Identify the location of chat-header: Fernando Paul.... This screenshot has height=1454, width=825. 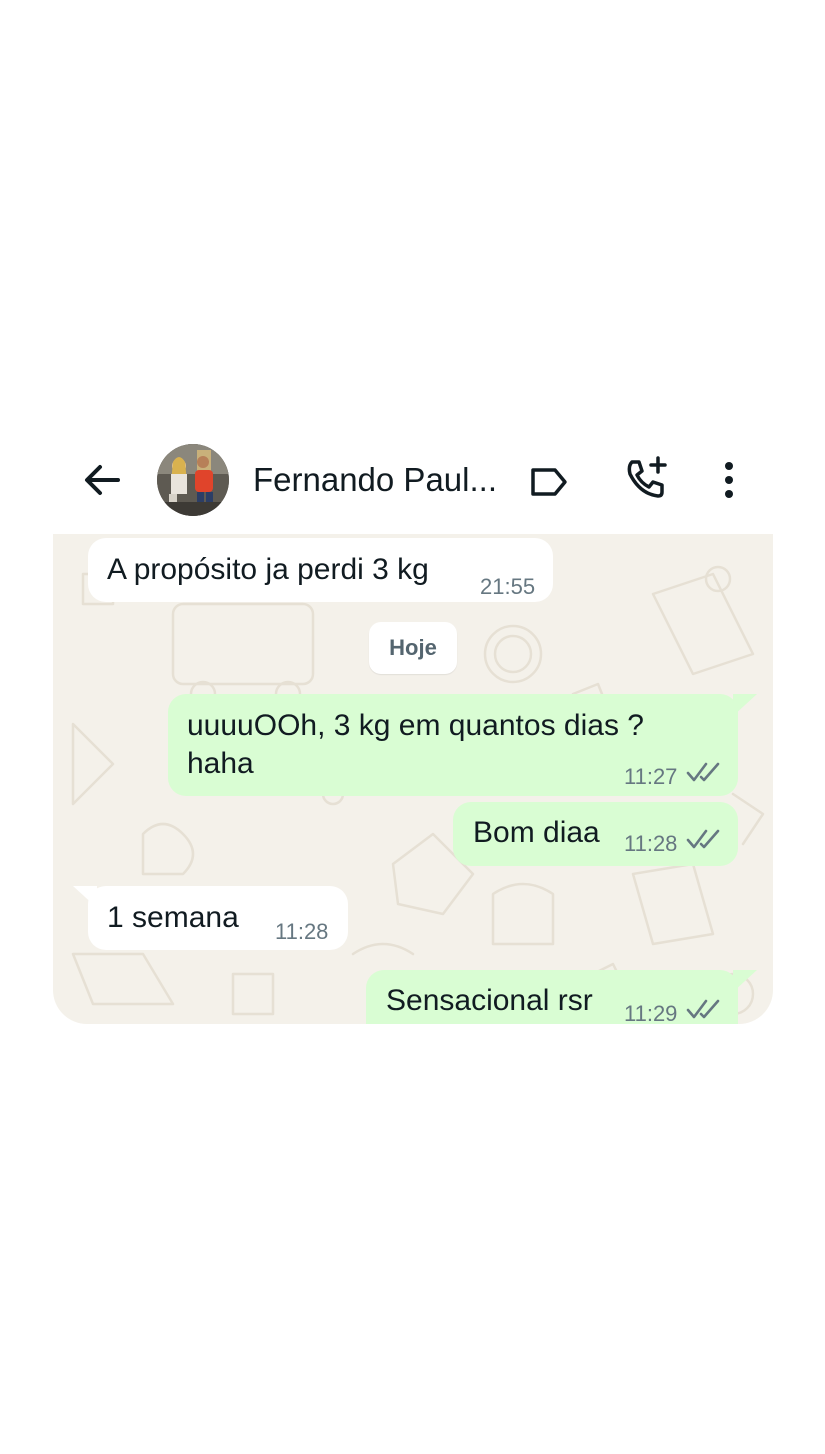
(412, 480).